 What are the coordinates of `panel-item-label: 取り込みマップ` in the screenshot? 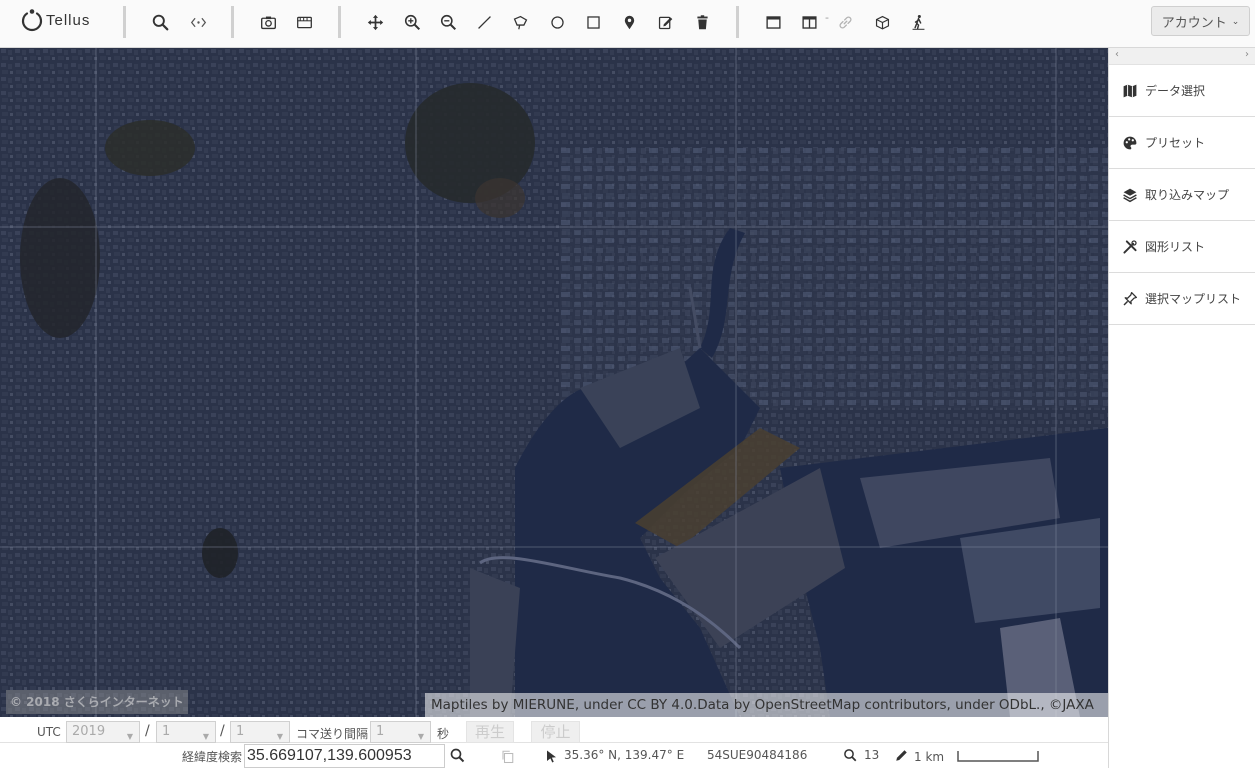 It's located at (1187, 195).